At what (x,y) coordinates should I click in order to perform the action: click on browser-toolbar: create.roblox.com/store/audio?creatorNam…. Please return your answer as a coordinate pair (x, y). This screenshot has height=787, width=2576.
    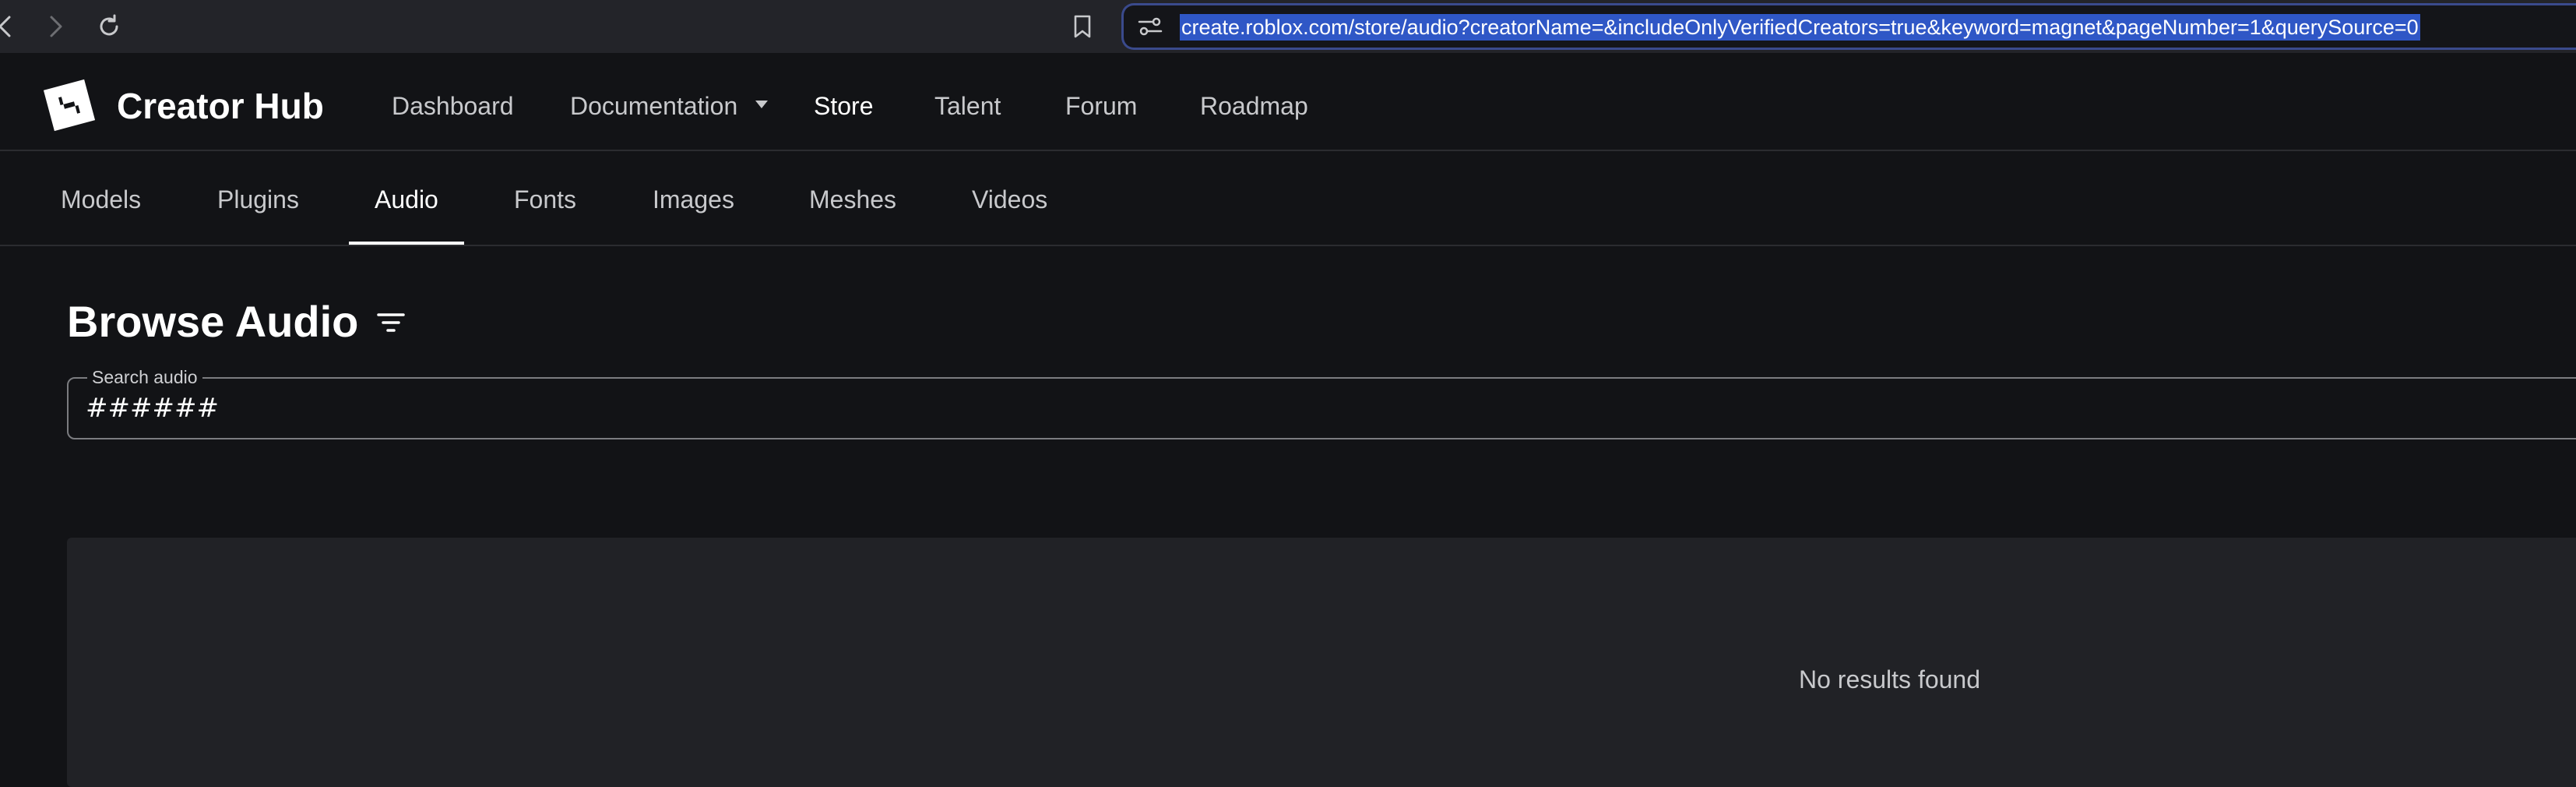
    Looking at the image, I should click on (1288, 26).